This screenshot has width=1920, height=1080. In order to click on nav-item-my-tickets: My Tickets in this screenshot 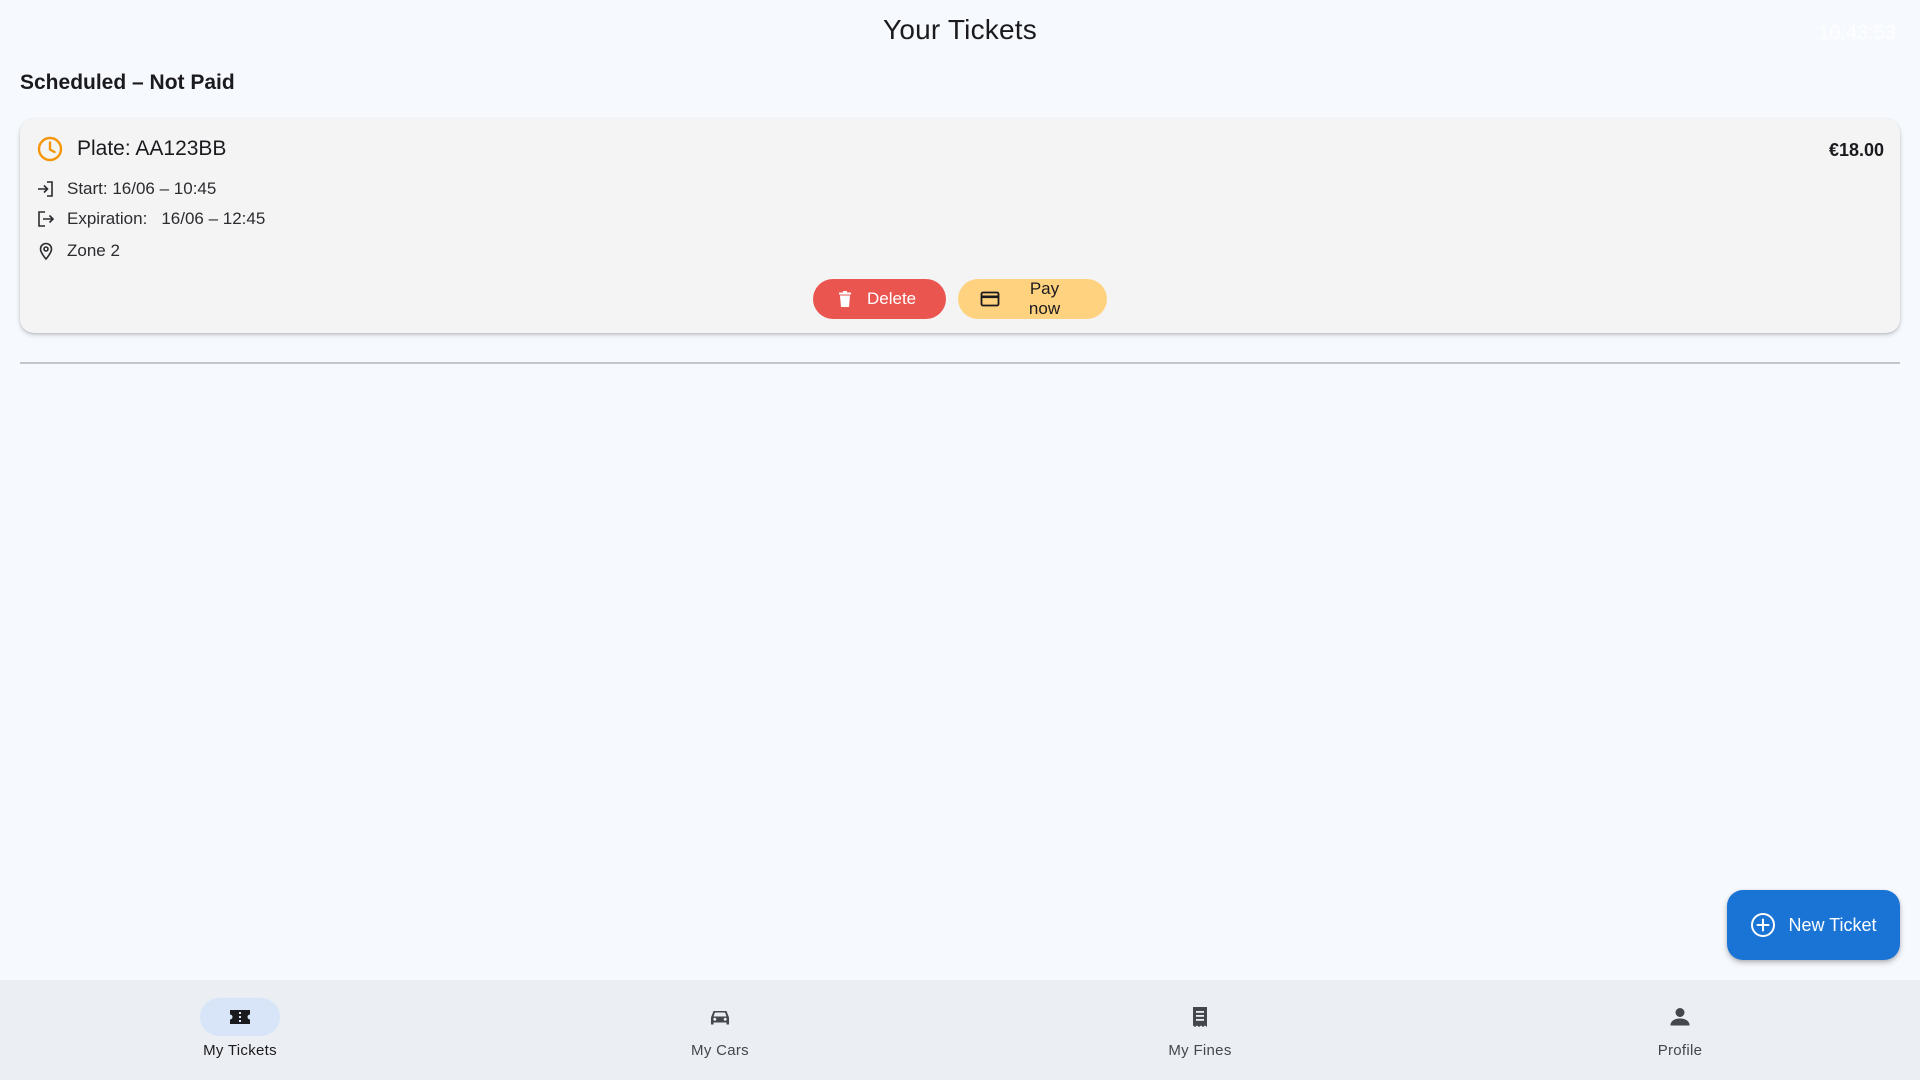, I will do `click(240, 1030)`.